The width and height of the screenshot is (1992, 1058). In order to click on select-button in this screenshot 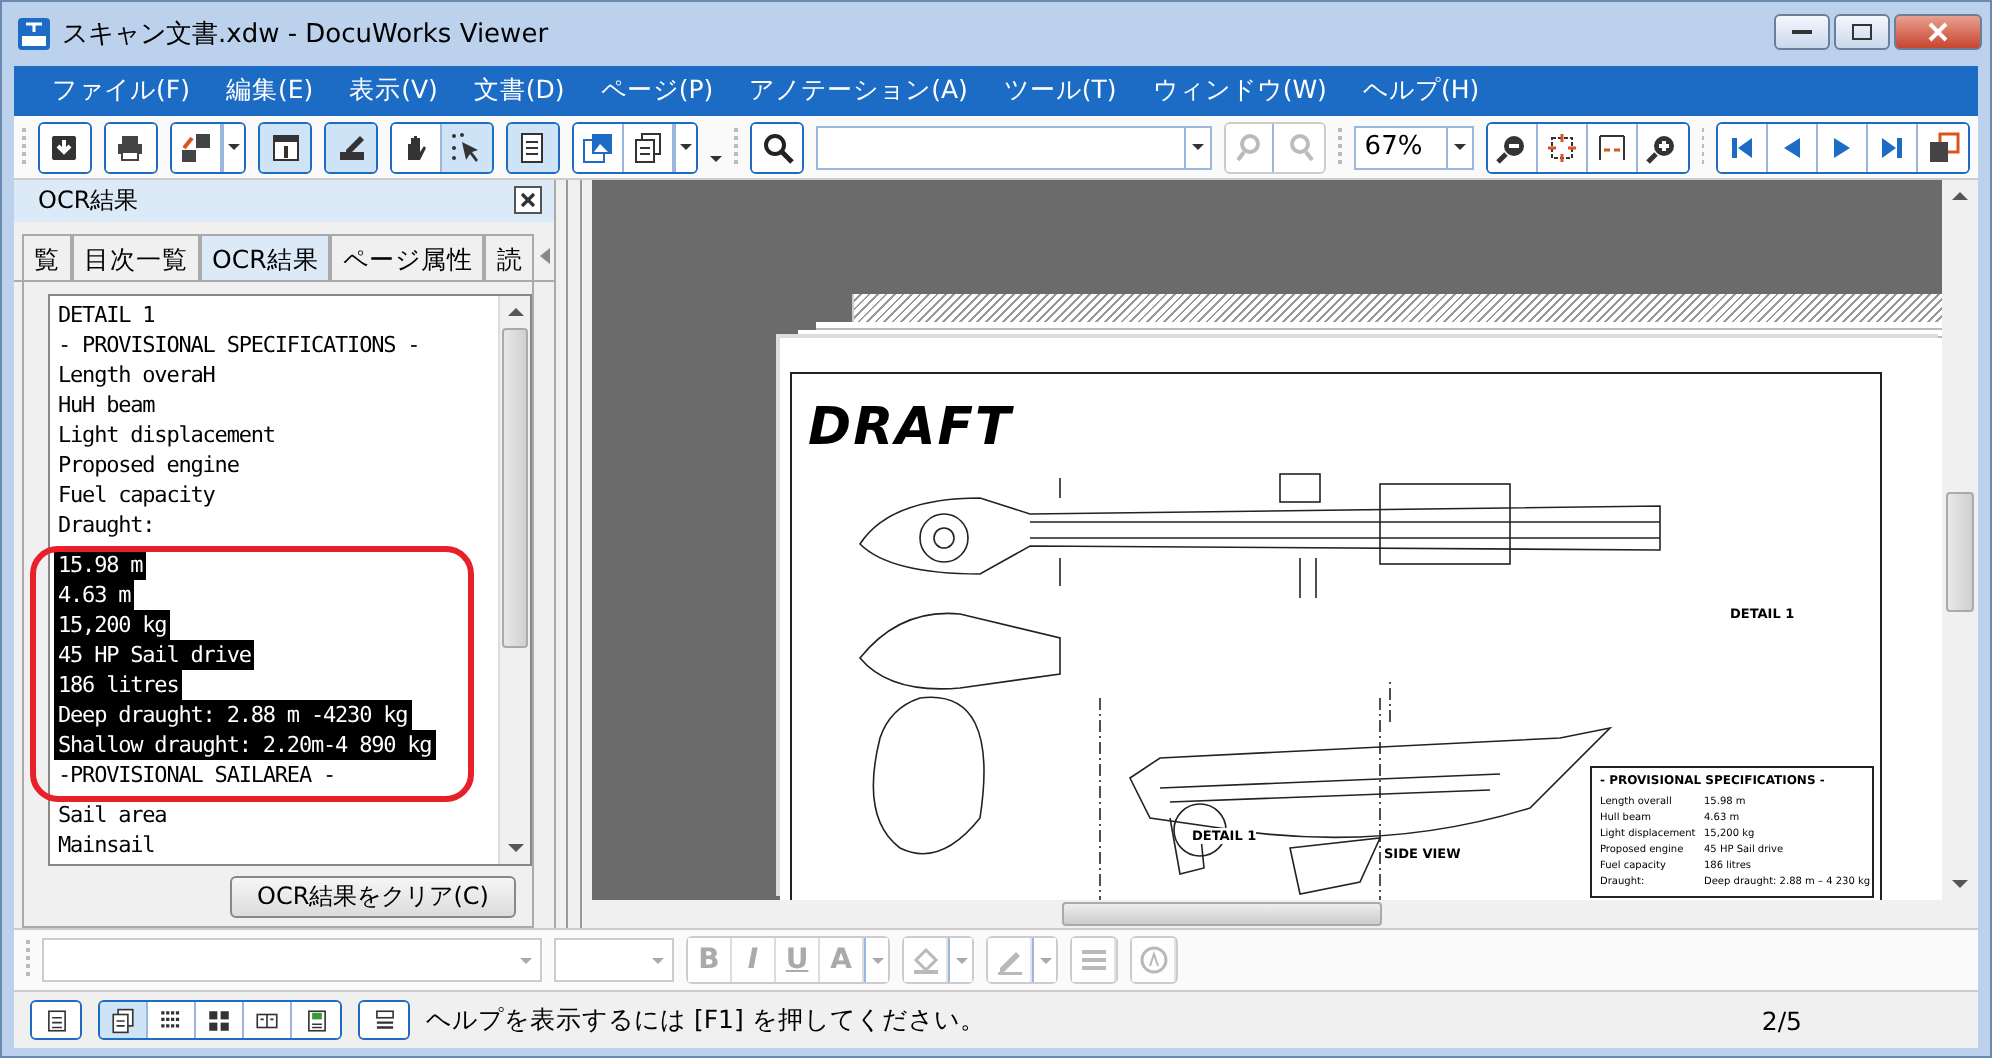, I will do `click(466, 147)`.